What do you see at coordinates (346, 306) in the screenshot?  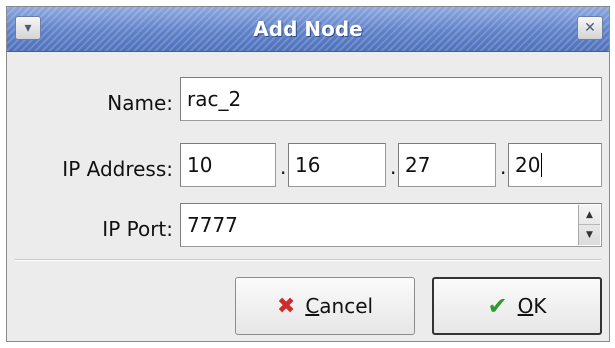 I see `cancel-label-rest: ancel` at bounding box center [346, 306].